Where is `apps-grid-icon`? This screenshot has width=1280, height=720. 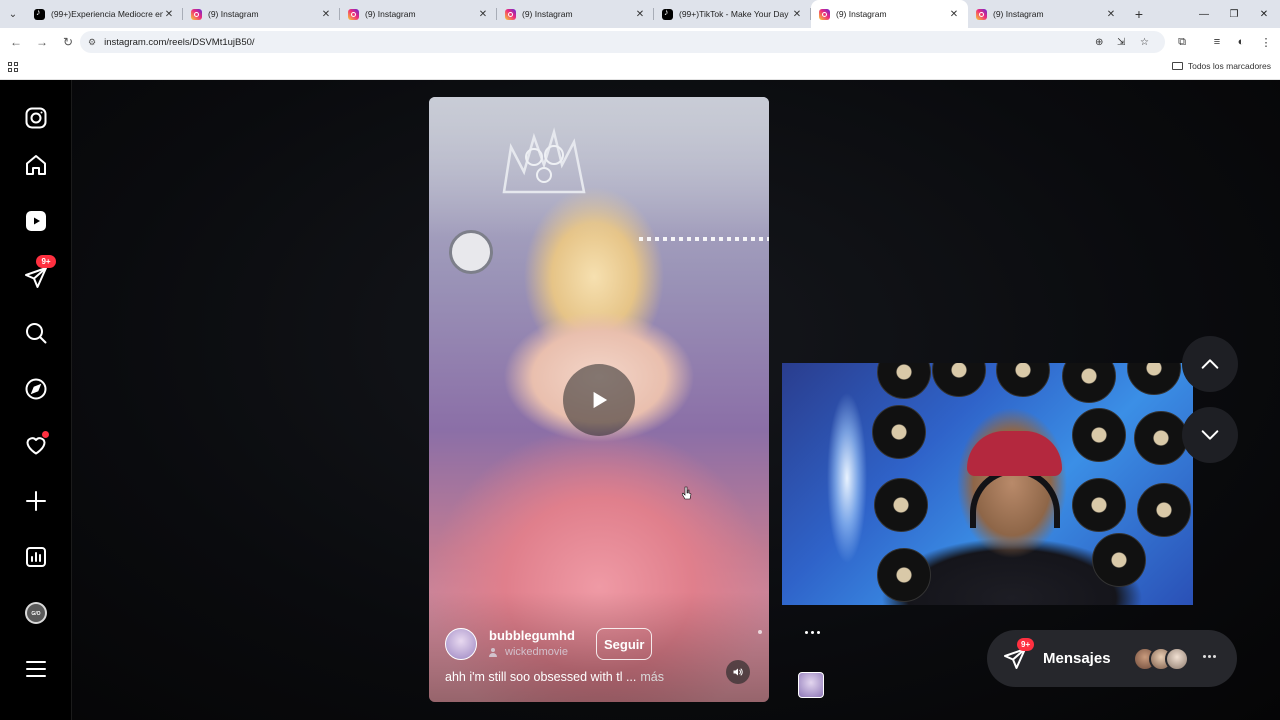
apps-grid-icon is located at coordinates (13, 67).